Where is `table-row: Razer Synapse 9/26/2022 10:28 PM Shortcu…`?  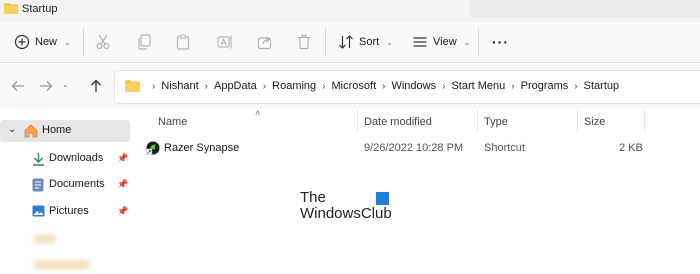
table-row: Razer Synapse 9/26/2022 10:28 PM Shortcu… is located at coordinates (420, 148).